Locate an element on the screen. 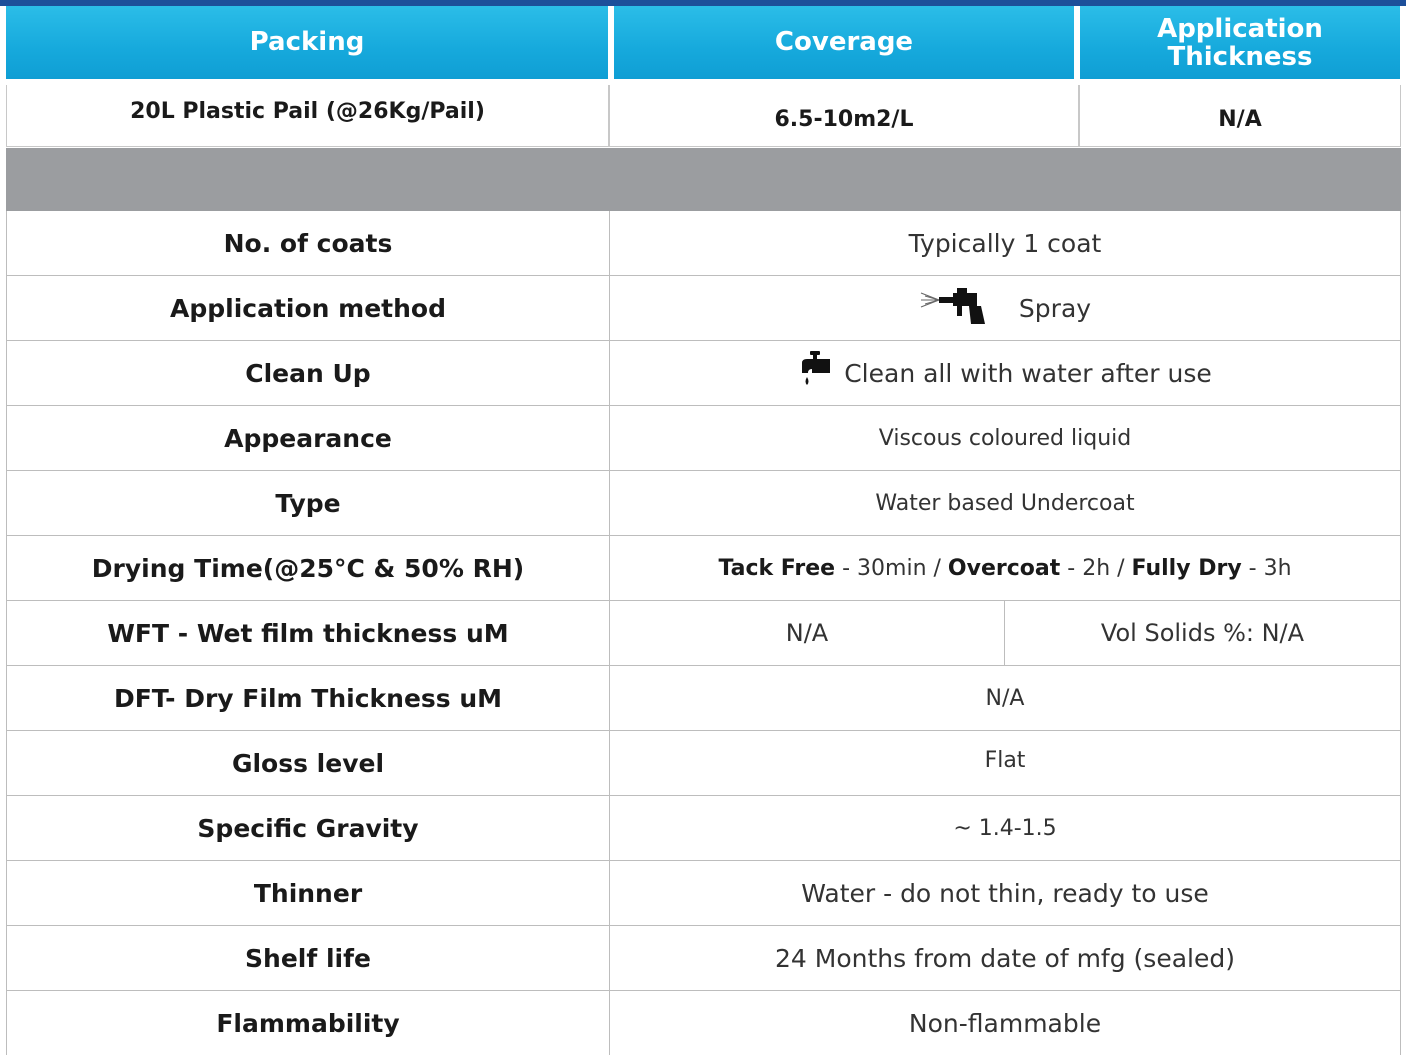  header-thickness-line: Thickness is located at coordinates (1240, 56).